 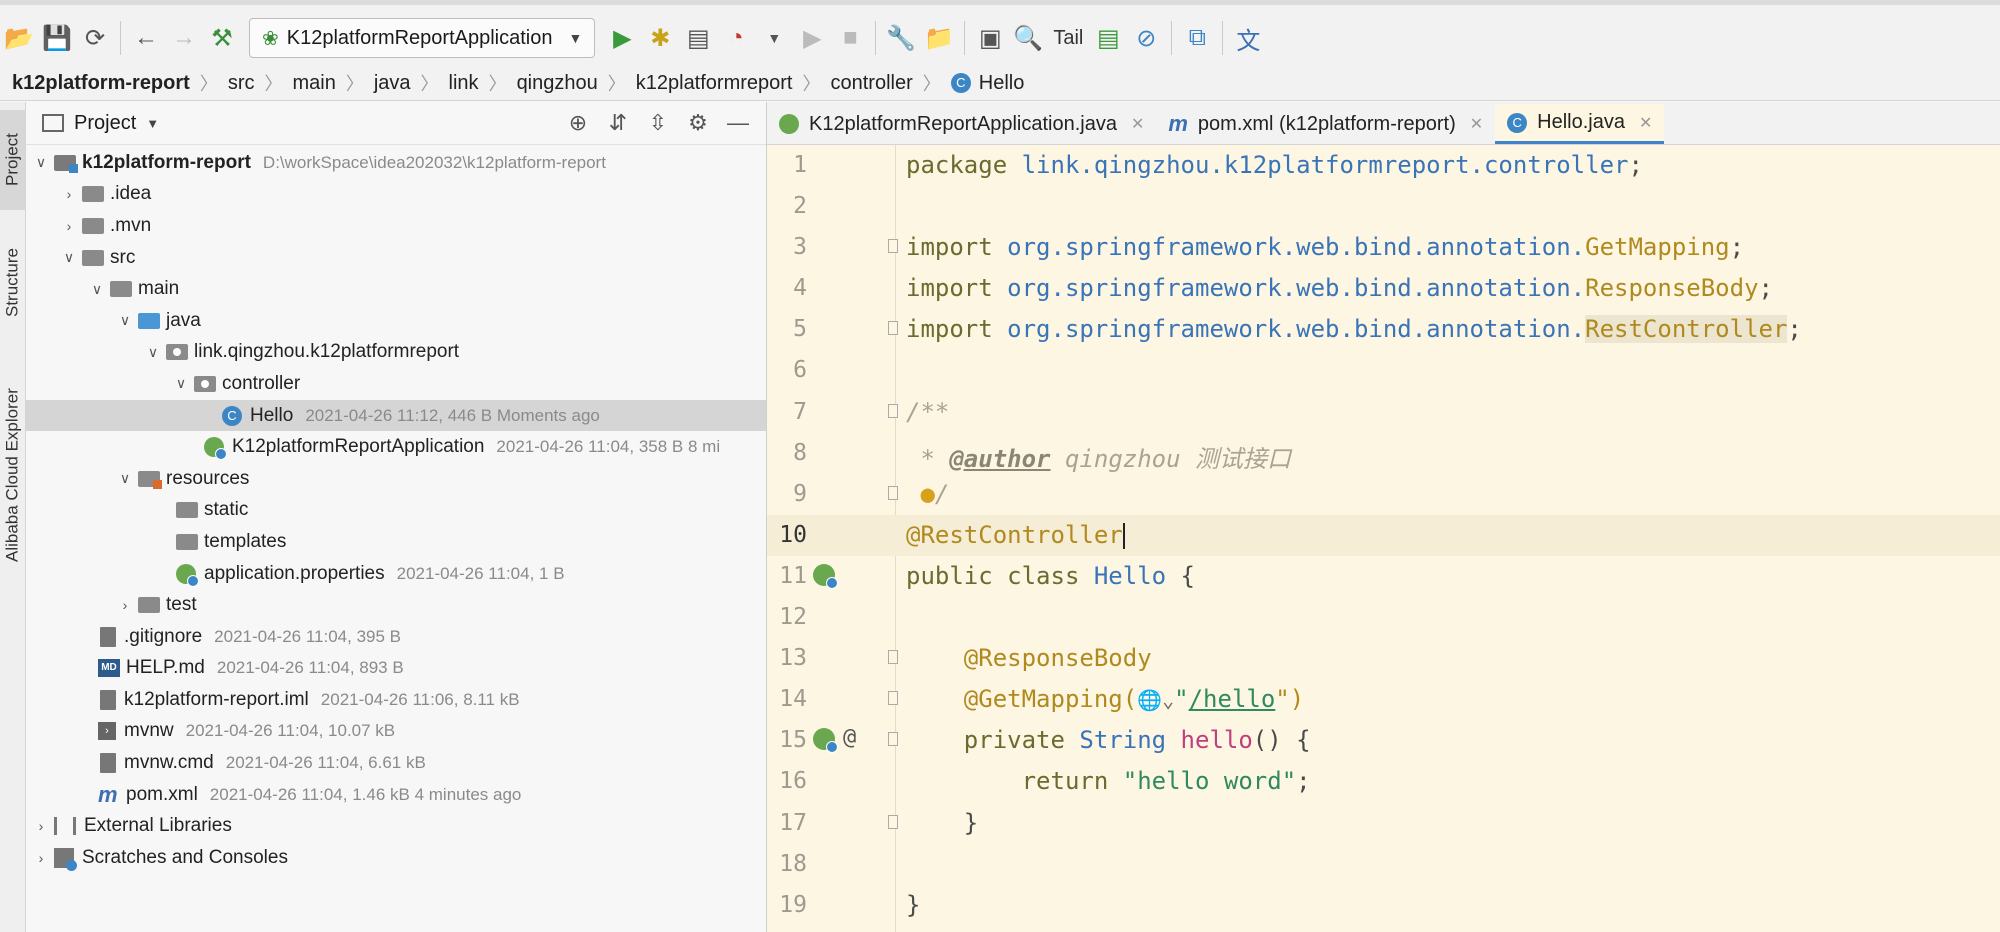 What do you see at coordinates (396, 732) in the screenshot?
I see `tree-item-file: › mvnw 2021-04-26 11:04, 10.07 kB` at bounding box center [396, 732].